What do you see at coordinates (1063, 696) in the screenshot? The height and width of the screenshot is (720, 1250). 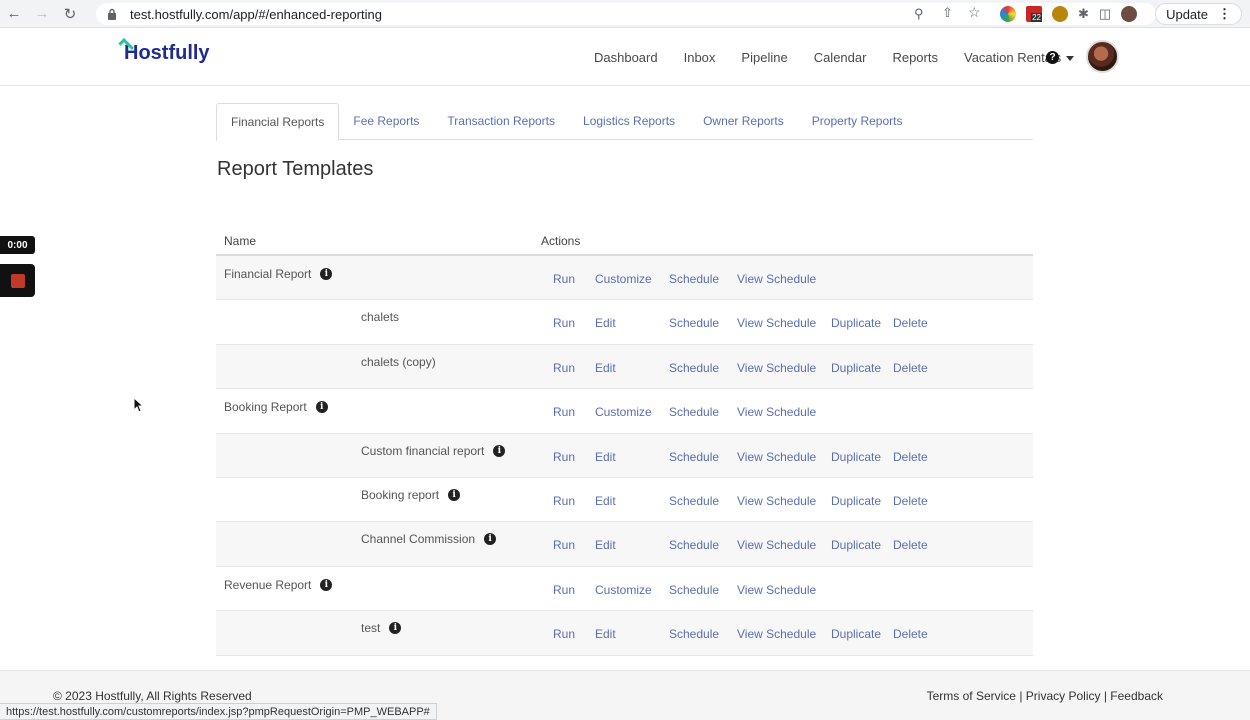 I see `privacy-link: Privacy Policy` at bounding box center [1063, 696].